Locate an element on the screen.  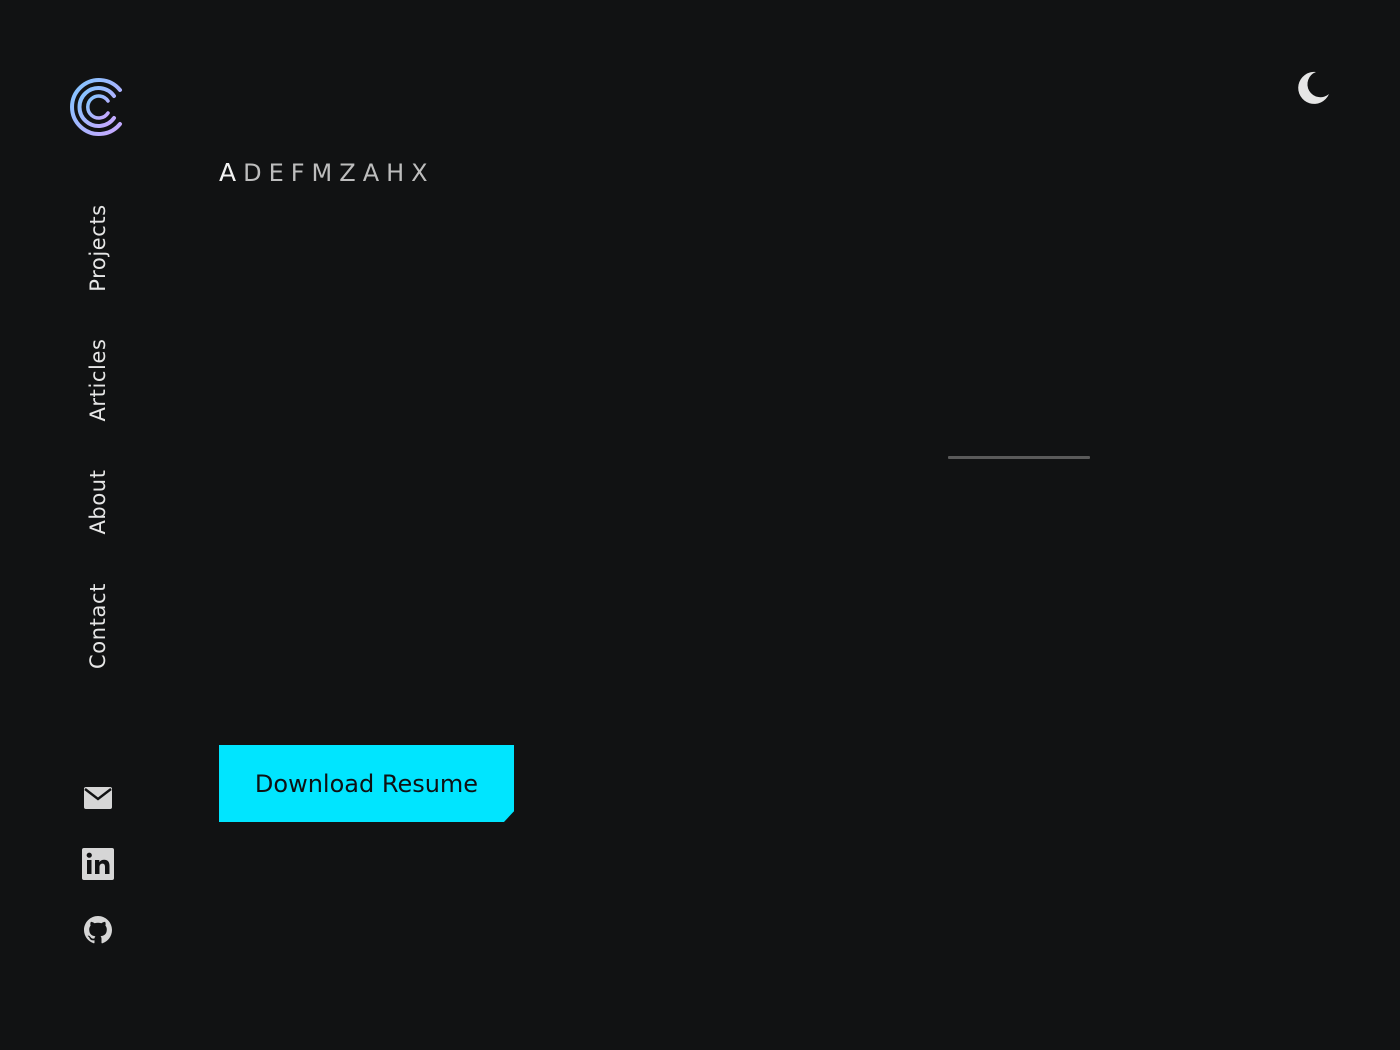
nav-label-contact: Contact is located at coordinates (98, 626).